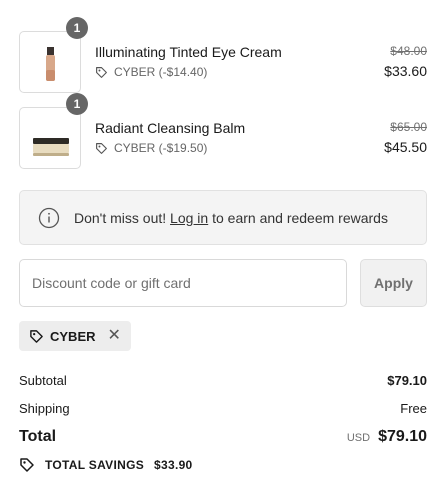  Describe the element at coordinates (183, 283) in the screenshot. I see `discount-code-input` at that location.